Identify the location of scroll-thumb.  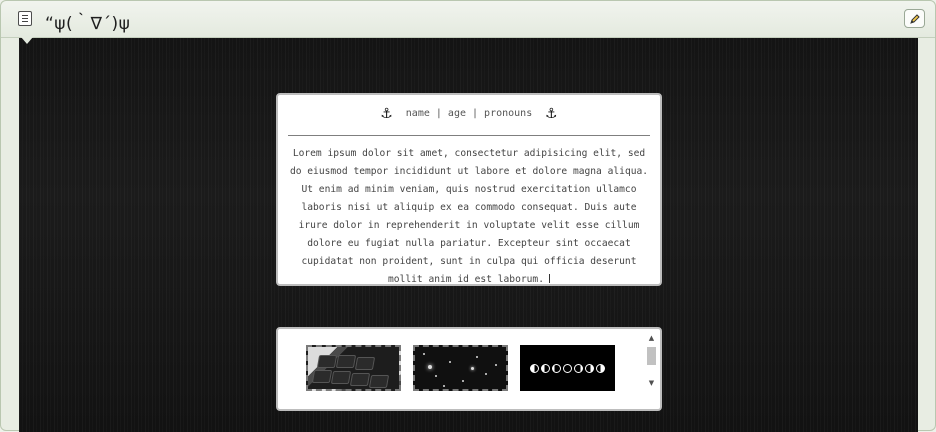
(651, 356).